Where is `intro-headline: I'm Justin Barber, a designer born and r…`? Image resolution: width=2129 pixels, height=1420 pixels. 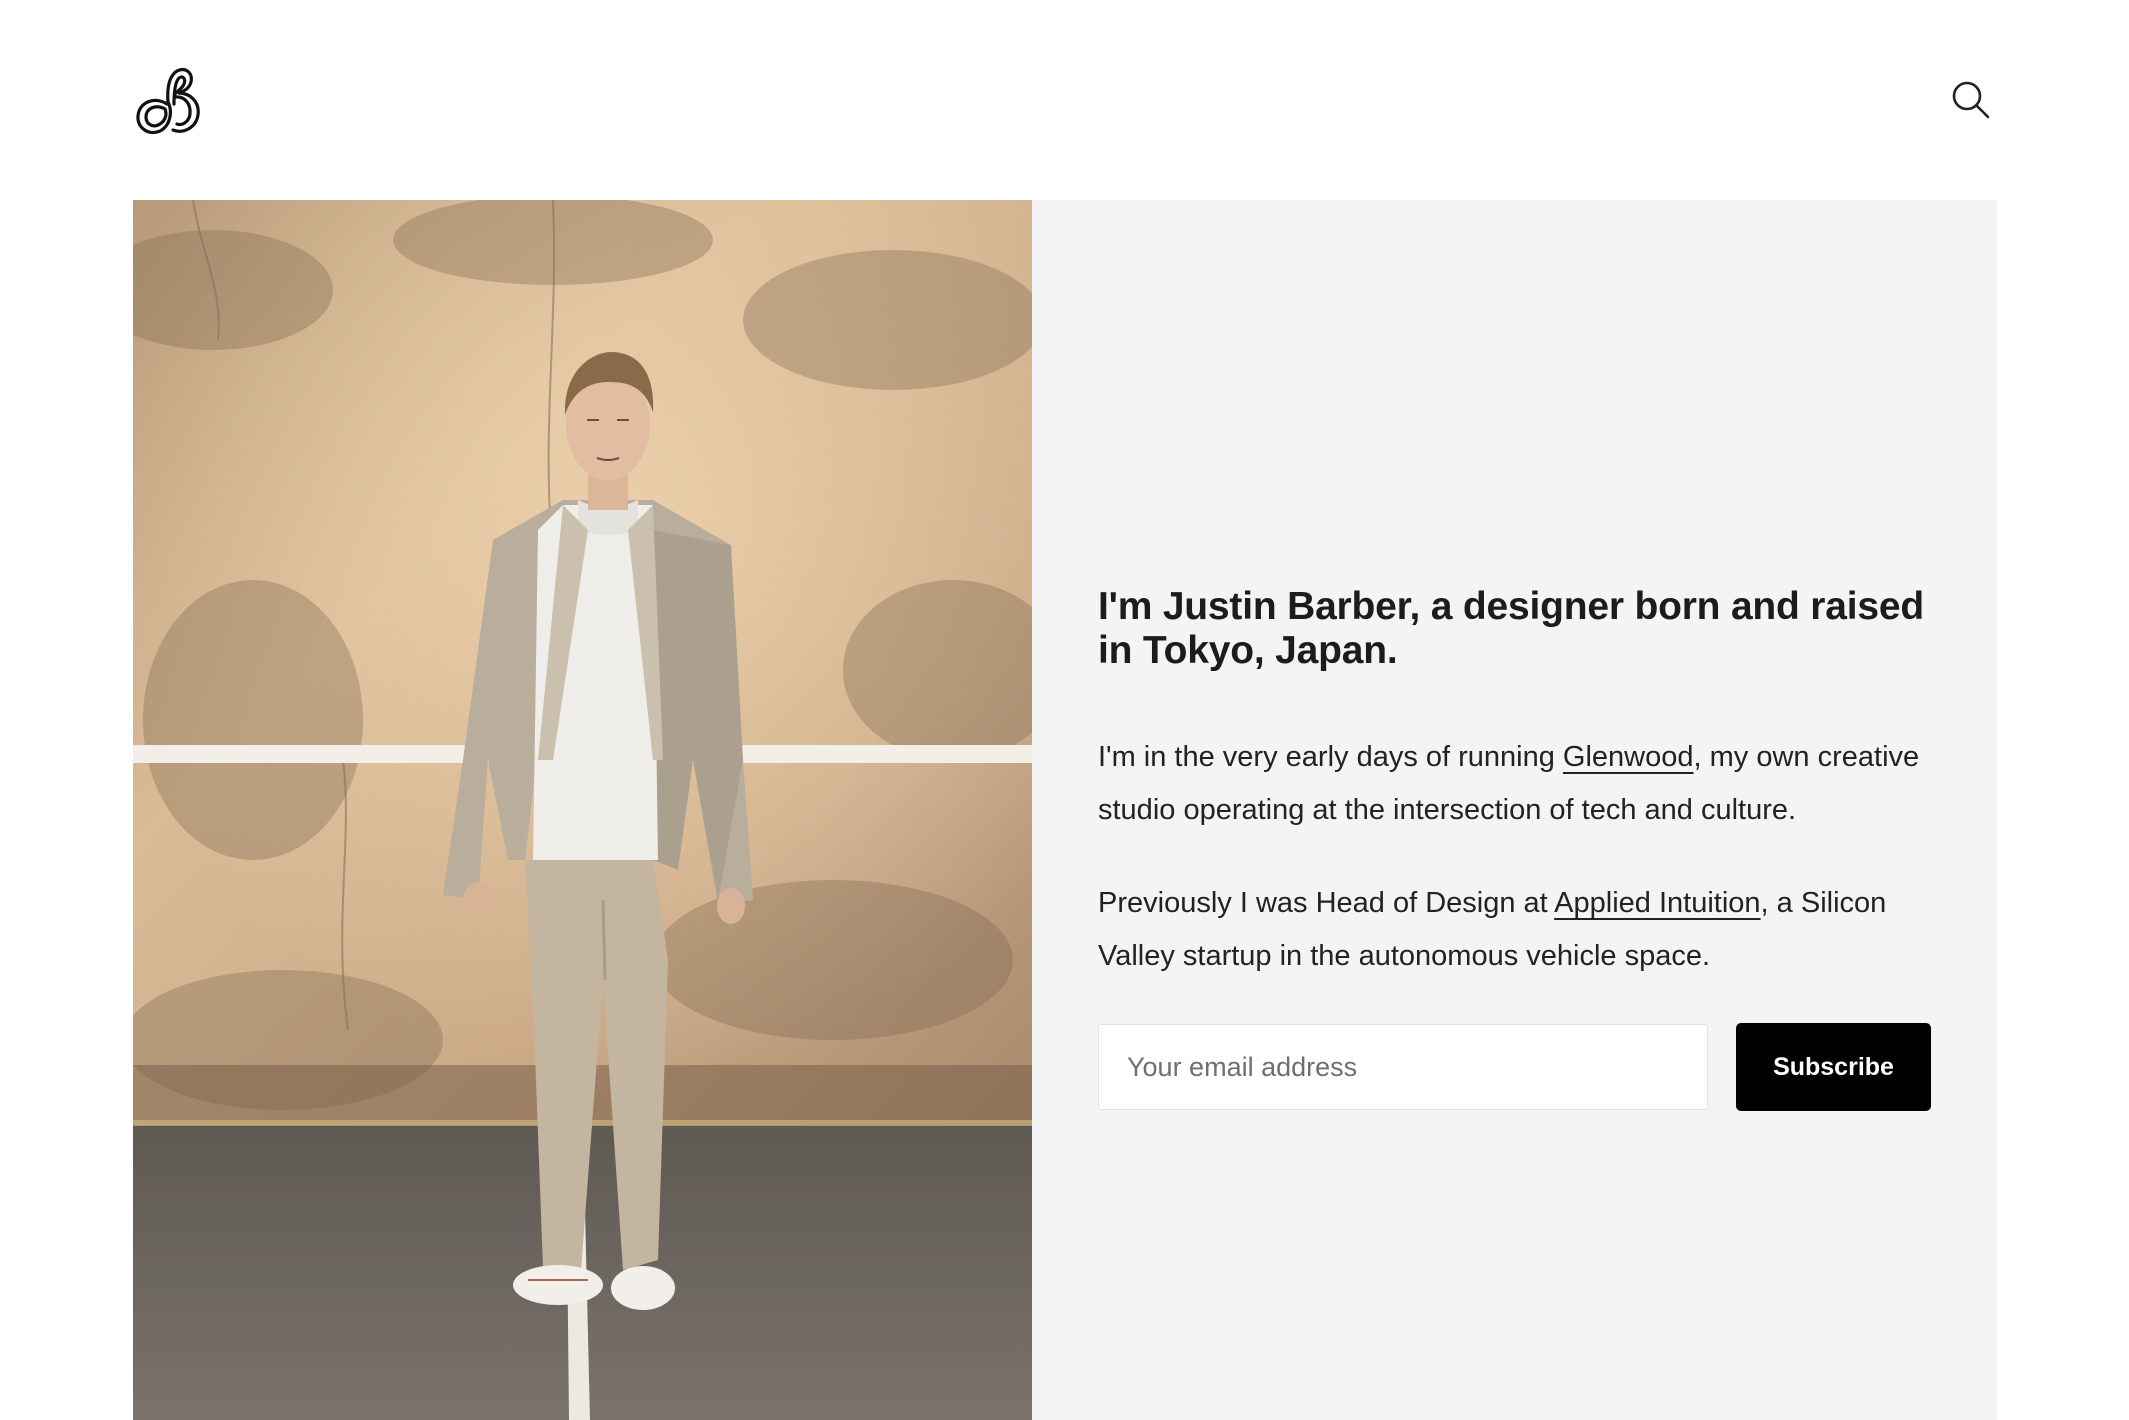
intro-headline: I'm Justin Barber, a designer born and r… is located at coordinates (1511, 628).